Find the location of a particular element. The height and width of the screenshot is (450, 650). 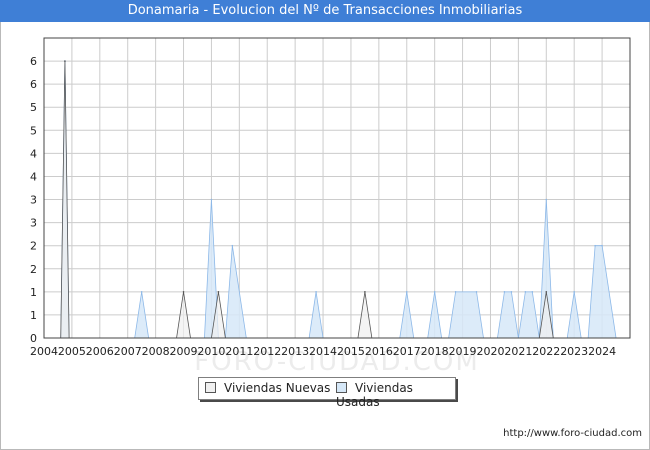

x-tick-label: 2008 is located at coordinates (156, 351).